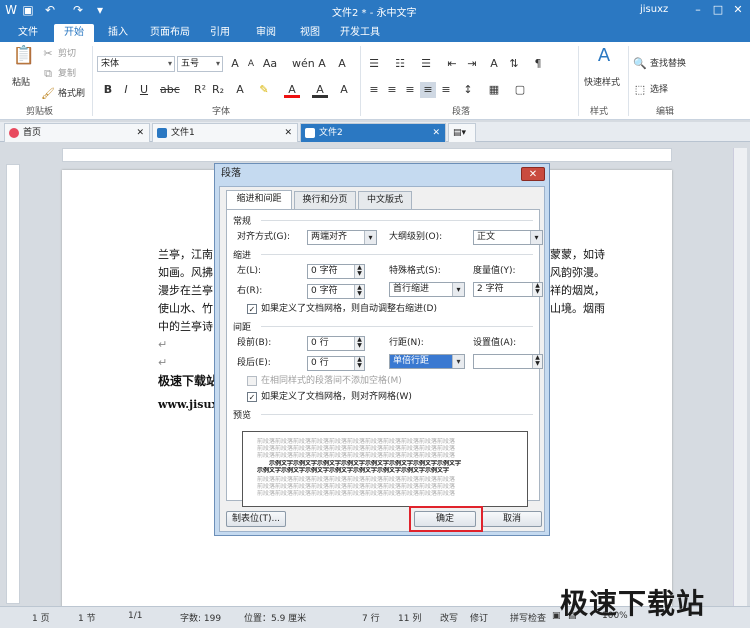  I want to click on copy-button: 复制, so click(67, 74).